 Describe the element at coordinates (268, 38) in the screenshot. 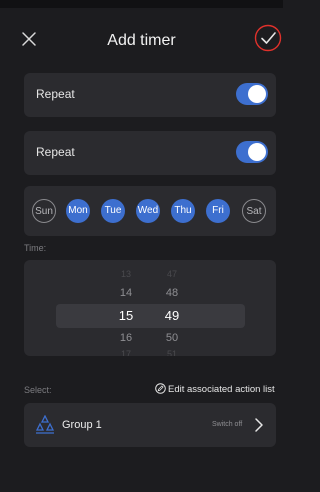

I see `check-icon` at that location.